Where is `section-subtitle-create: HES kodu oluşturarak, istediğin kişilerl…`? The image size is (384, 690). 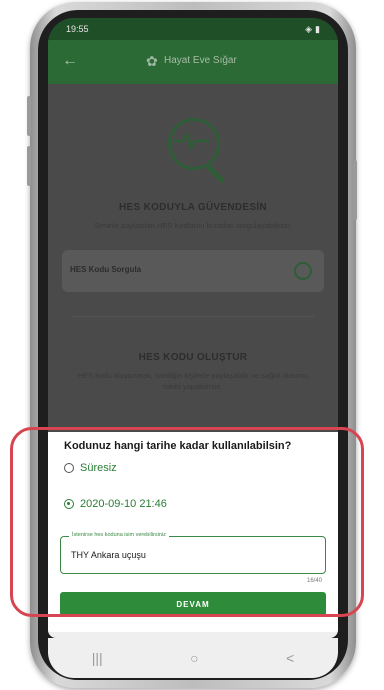
section-subtitle-create: HES kodu oluşturarak, istediğin kişilerl… is located at coordinates (193, 381).